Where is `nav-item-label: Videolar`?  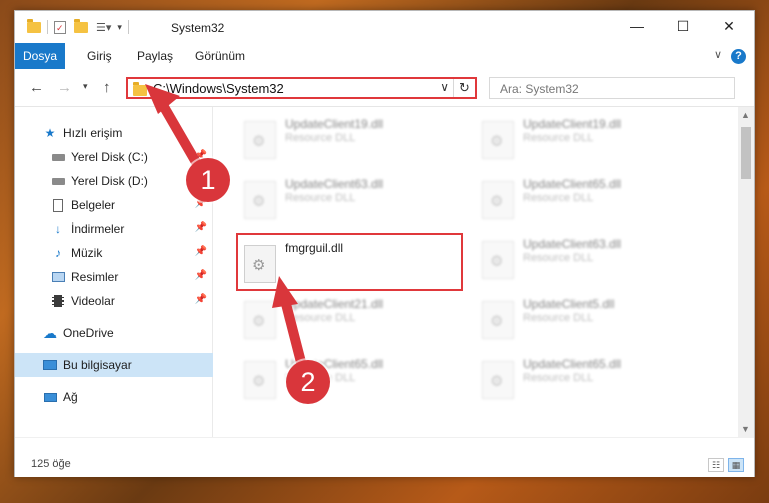
nav-item-label: Videolar is located at coordinates (93, 301).